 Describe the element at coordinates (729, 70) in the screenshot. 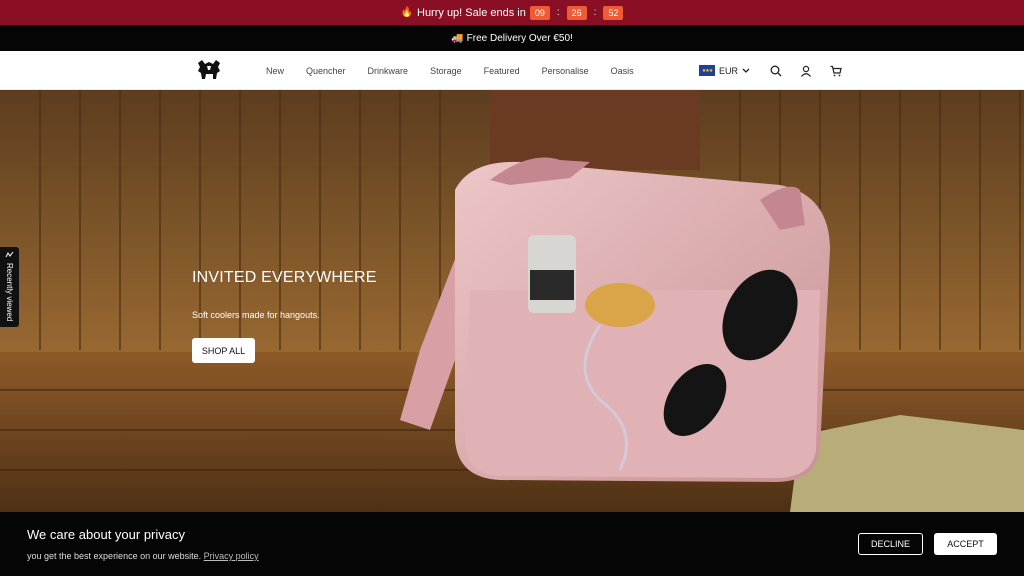

I see `currency-label: EUR` at that location.